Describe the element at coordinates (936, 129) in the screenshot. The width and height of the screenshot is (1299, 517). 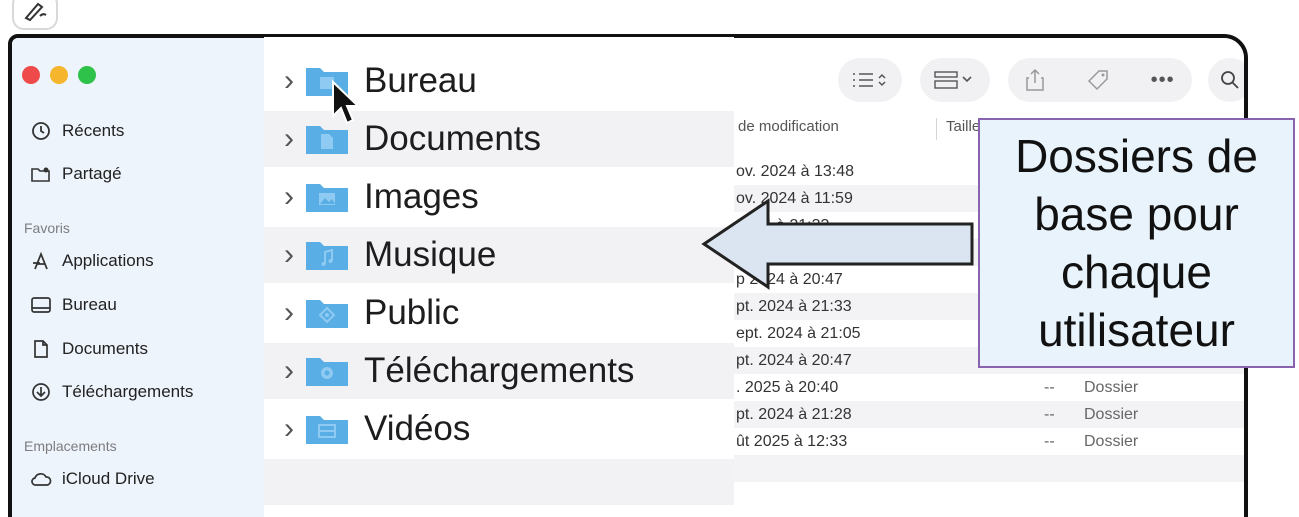
I see `column-separator` at that location.